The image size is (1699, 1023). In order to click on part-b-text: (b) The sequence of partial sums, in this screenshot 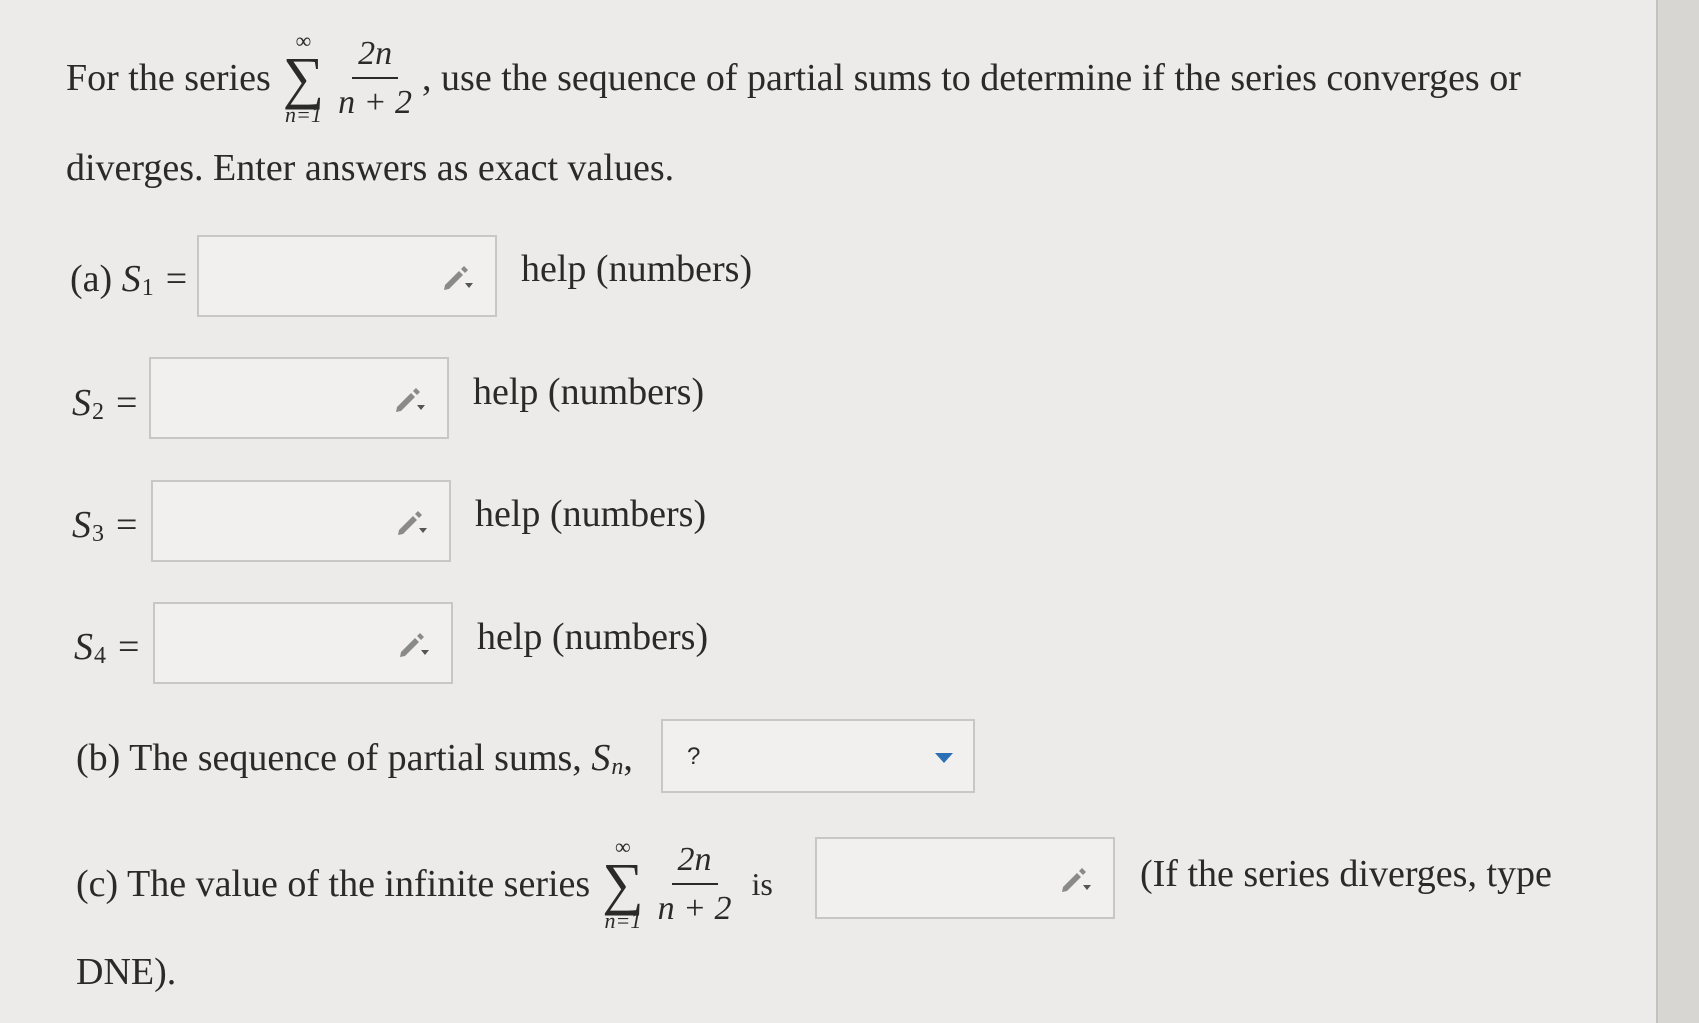, I will do `click(329, 758)`.